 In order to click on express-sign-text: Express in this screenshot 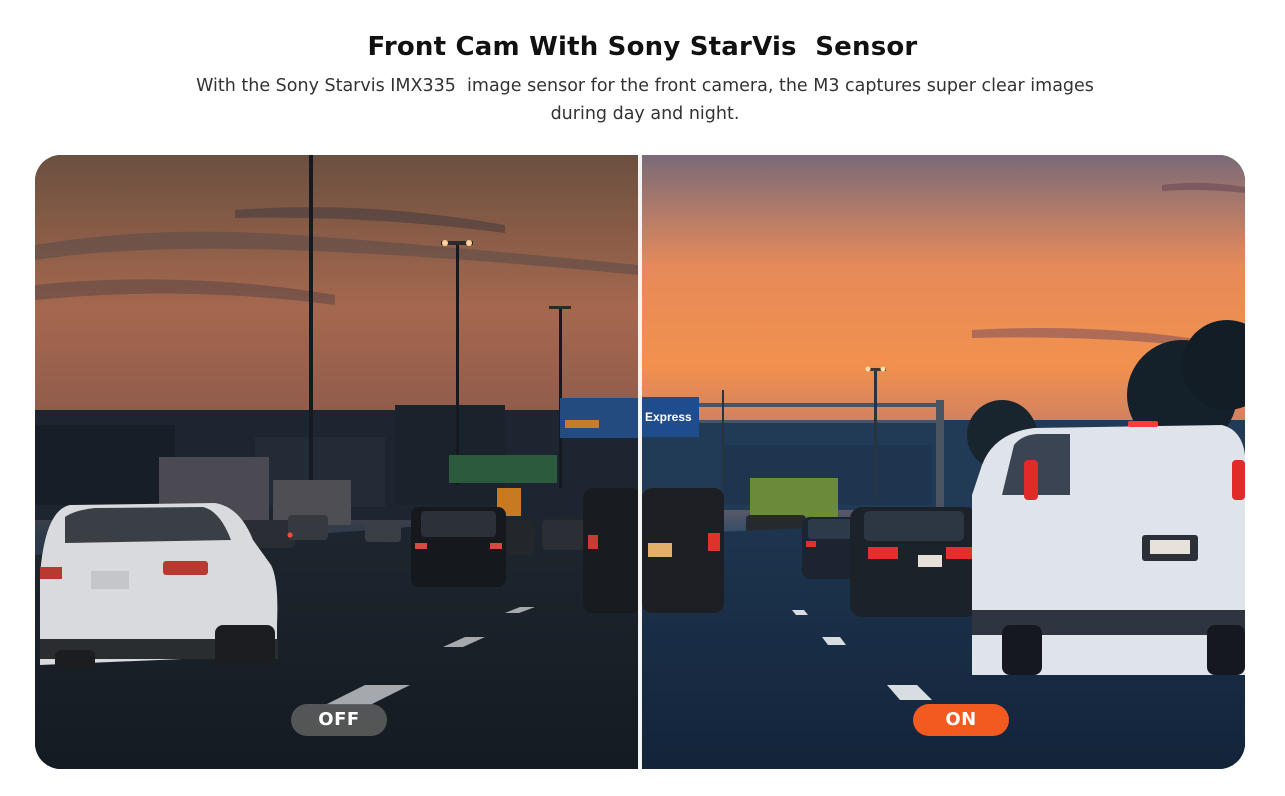, I will do `click(668, 417)`.